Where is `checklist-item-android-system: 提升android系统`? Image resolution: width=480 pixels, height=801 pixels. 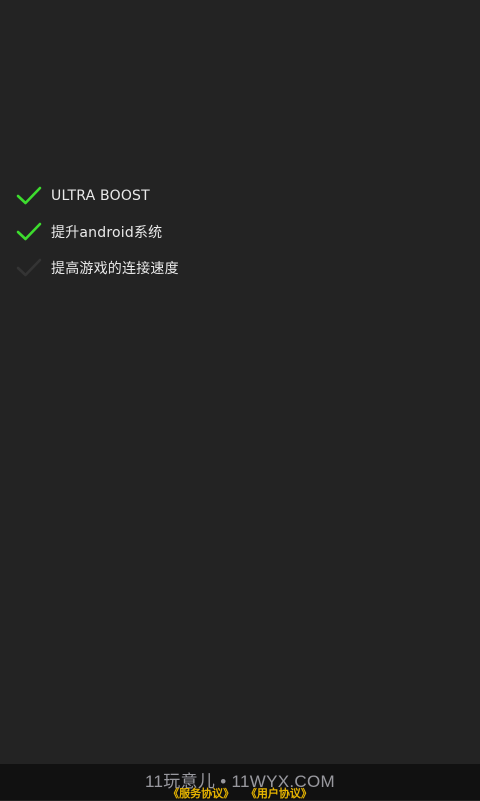
checklist-item-android-system: 提升android系统 is located at coordinates (166, 232).